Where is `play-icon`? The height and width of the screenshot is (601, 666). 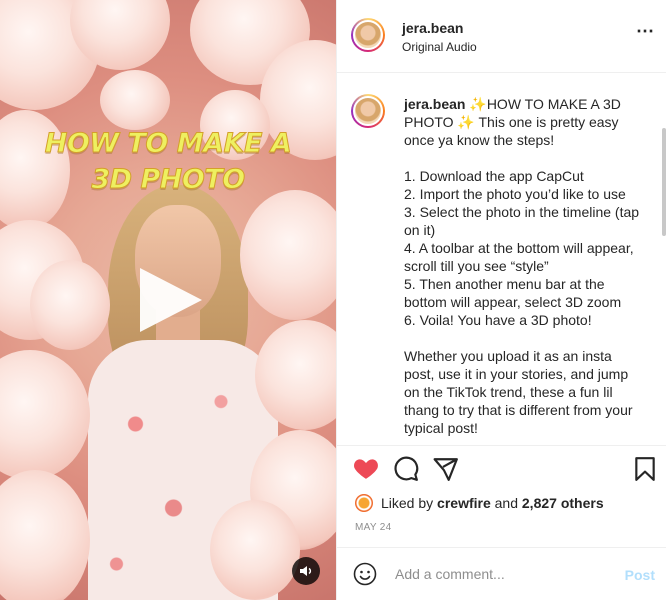 play-icon is located at coordinates (171, 300).